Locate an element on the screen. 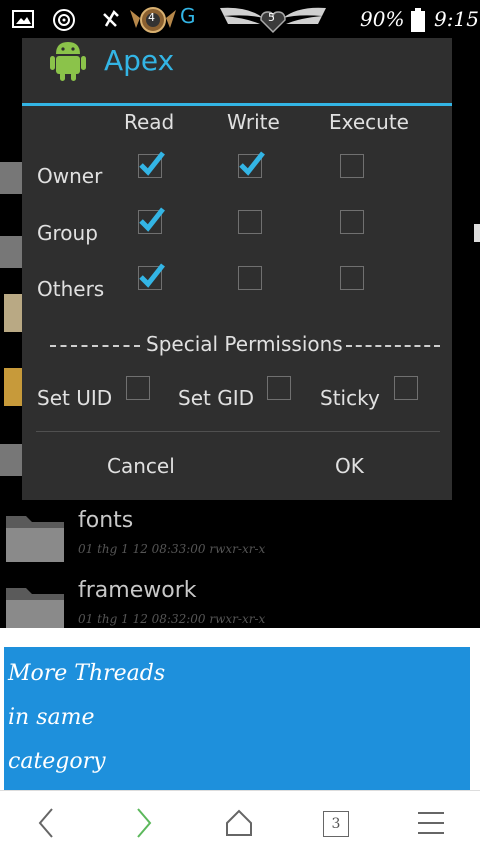  muted-icon is located at coordinates (110, 22).